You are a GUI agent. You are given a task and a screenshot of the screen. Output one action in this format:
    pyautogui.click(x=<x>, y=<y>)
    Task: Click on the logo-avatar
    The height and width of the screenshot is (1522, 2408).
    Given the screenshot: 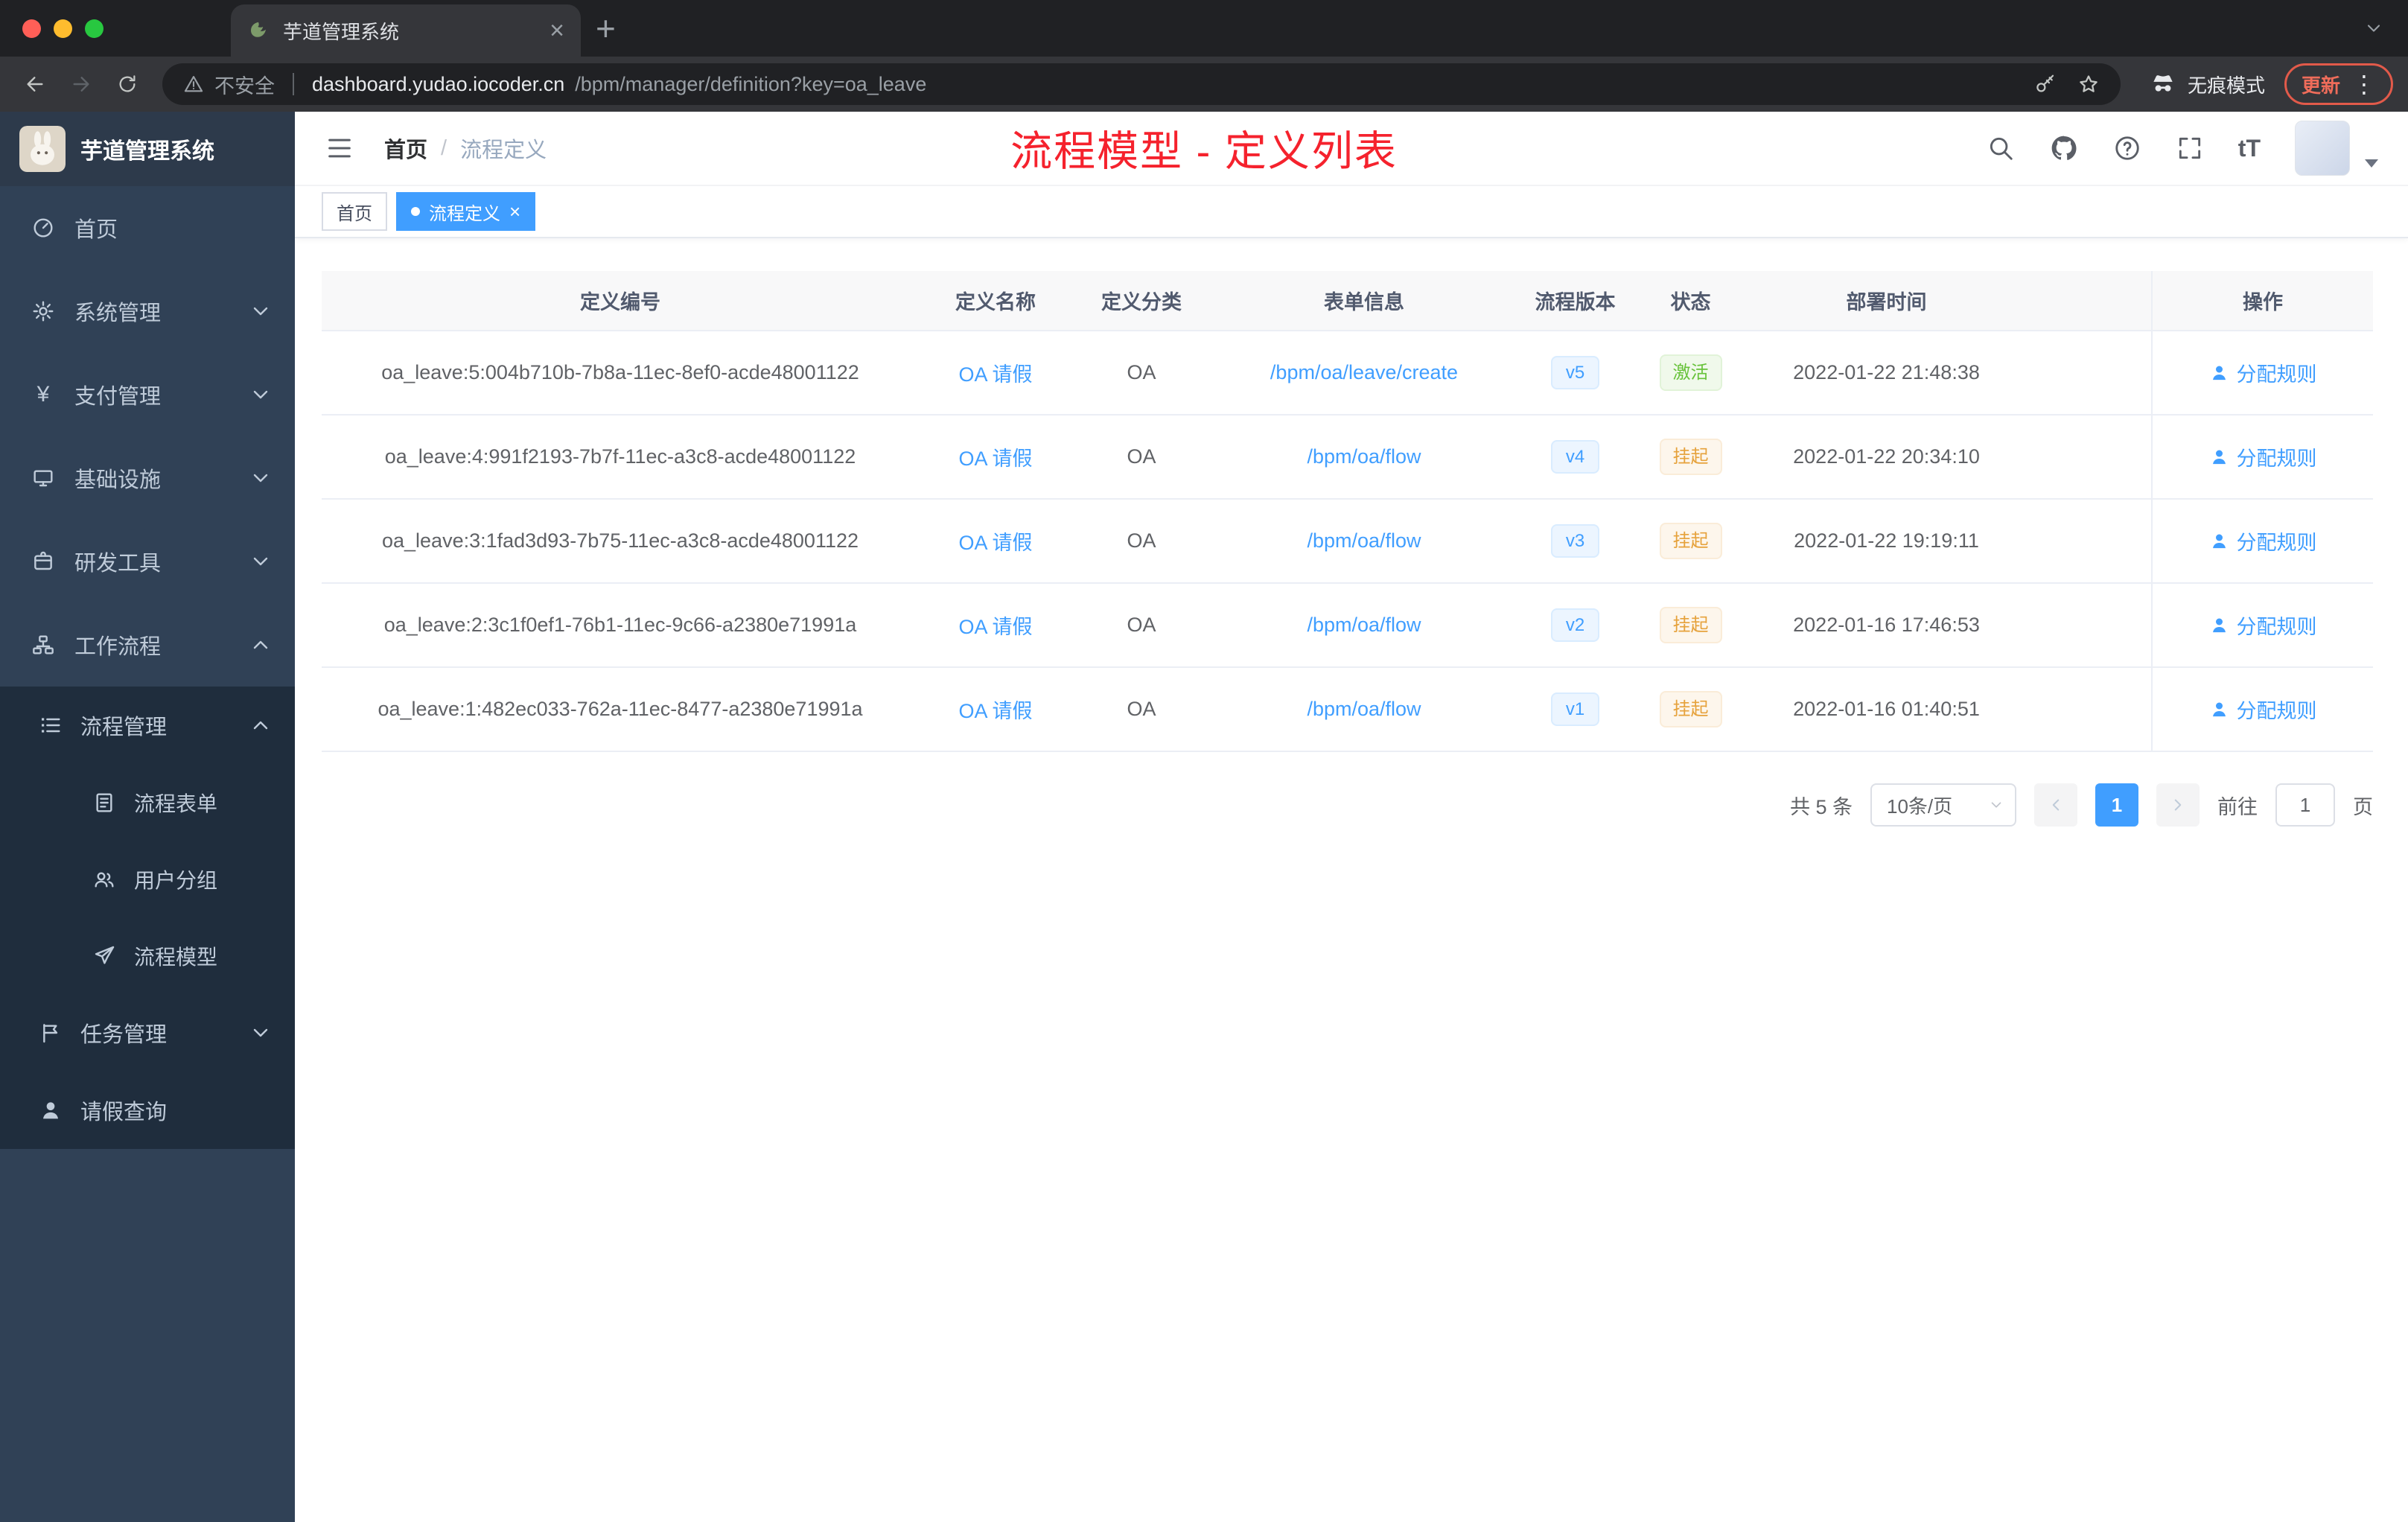 What is the action you would take?
    pyautogui.click(x=42, y=149)
    